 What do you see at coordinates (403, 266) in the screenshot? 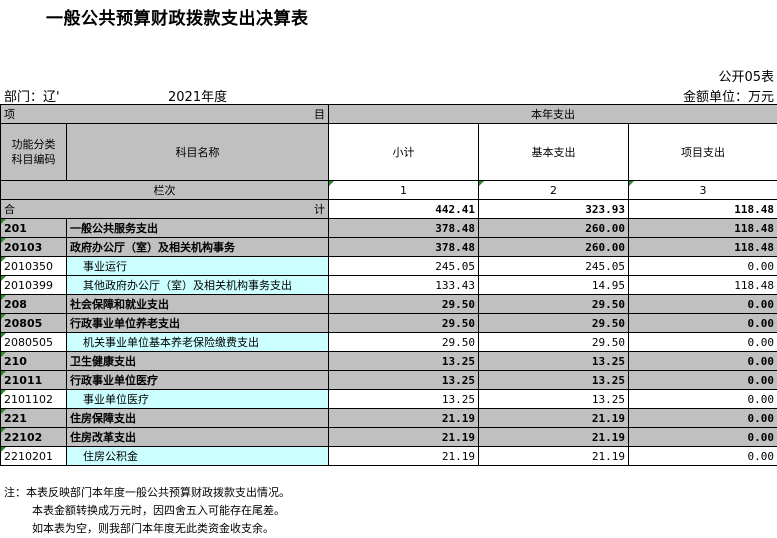
I see `row-subtotal: 245.05` at bounding box center [403, 266].